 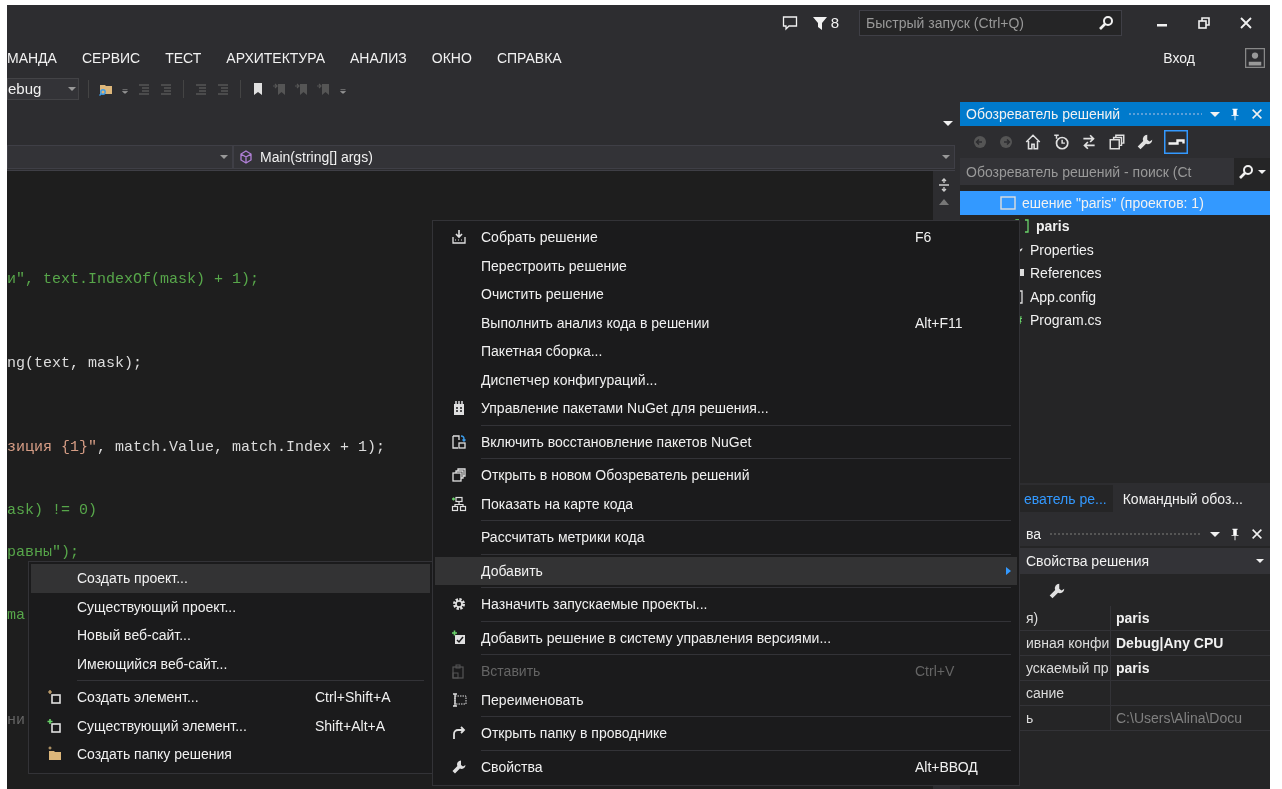 What do you see at coordinates (275, 57) in the screenshot?
I see `menu-bar-item: АРХИТЕКТУРА` at bounding box center [275, 57].